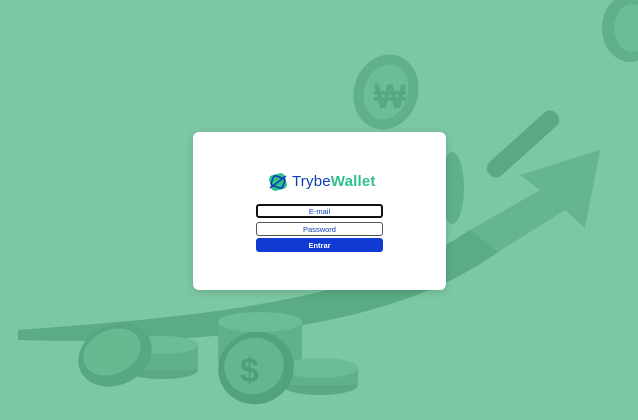 This screenshot has height=420, width=638. I want to click on brand-name-part1: Trybe, so click(311, 181).